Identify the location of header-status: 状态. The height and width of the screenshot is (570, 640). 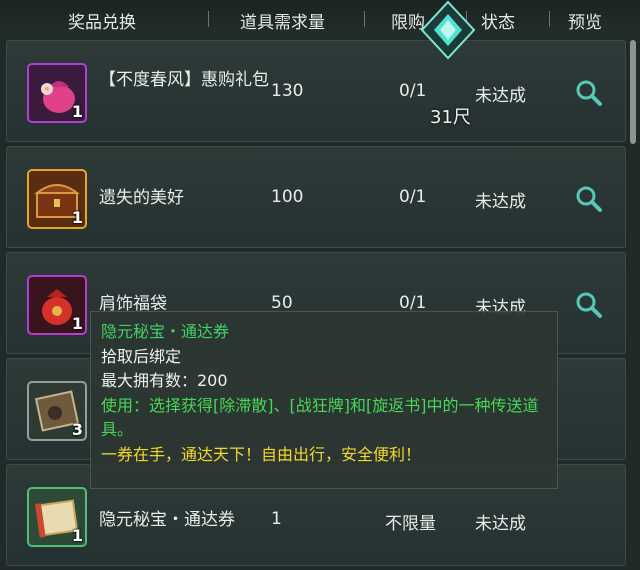
(498, 23).